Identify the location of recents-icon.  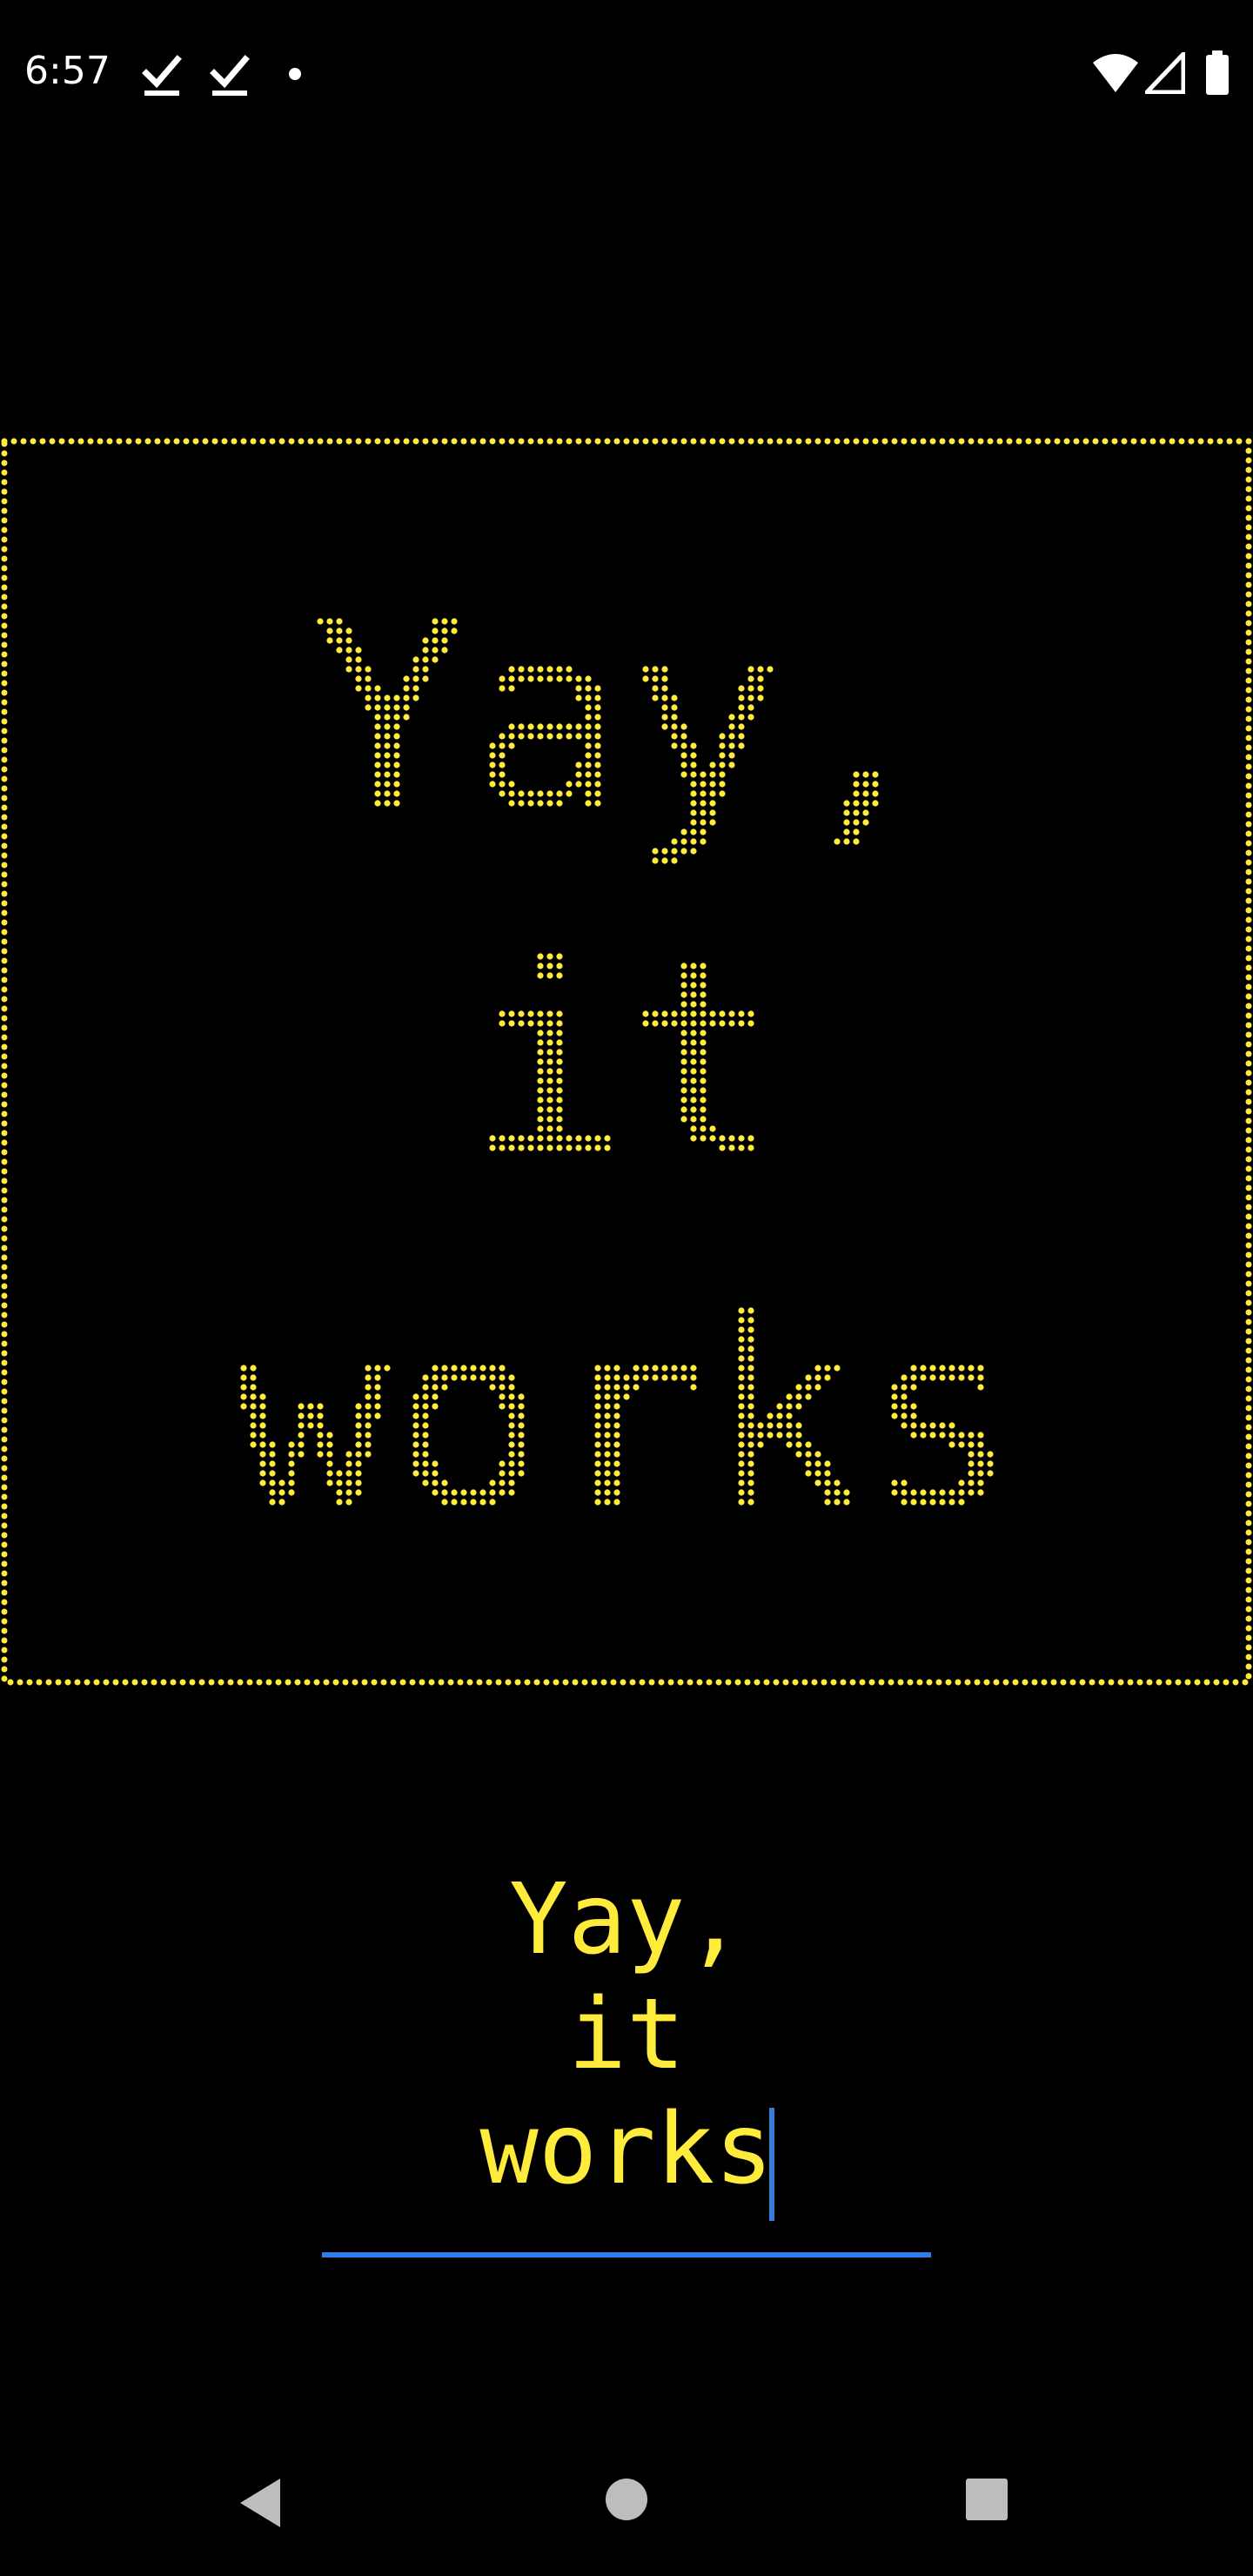
(986, 2499).